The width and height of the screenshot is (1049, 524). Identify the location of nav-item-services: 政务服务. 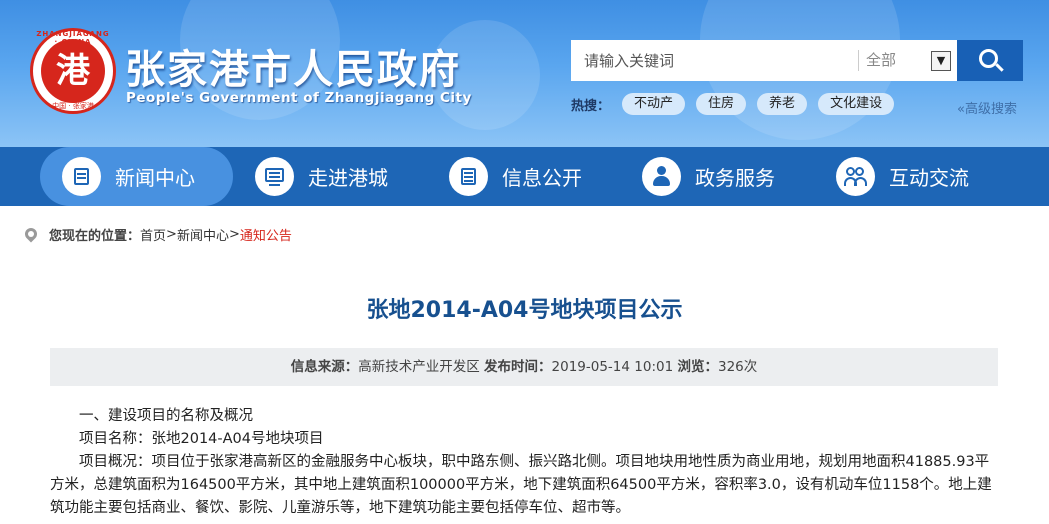
(708, 176).